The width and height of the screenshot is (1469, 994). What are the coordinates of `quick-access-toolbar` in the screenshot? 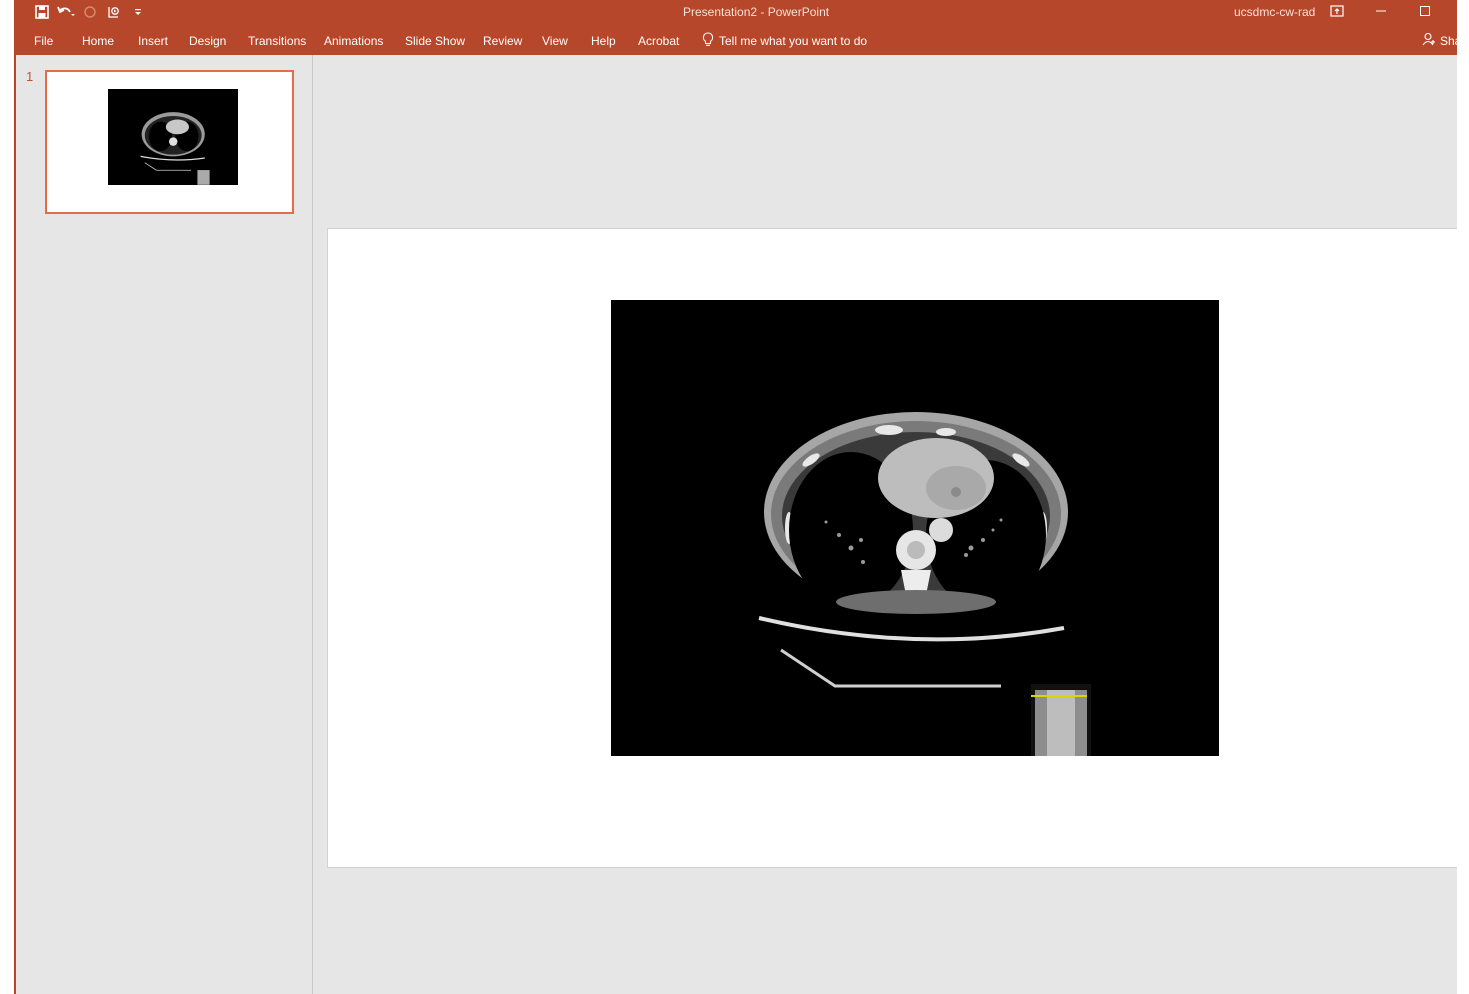 It's located at (90, 12).